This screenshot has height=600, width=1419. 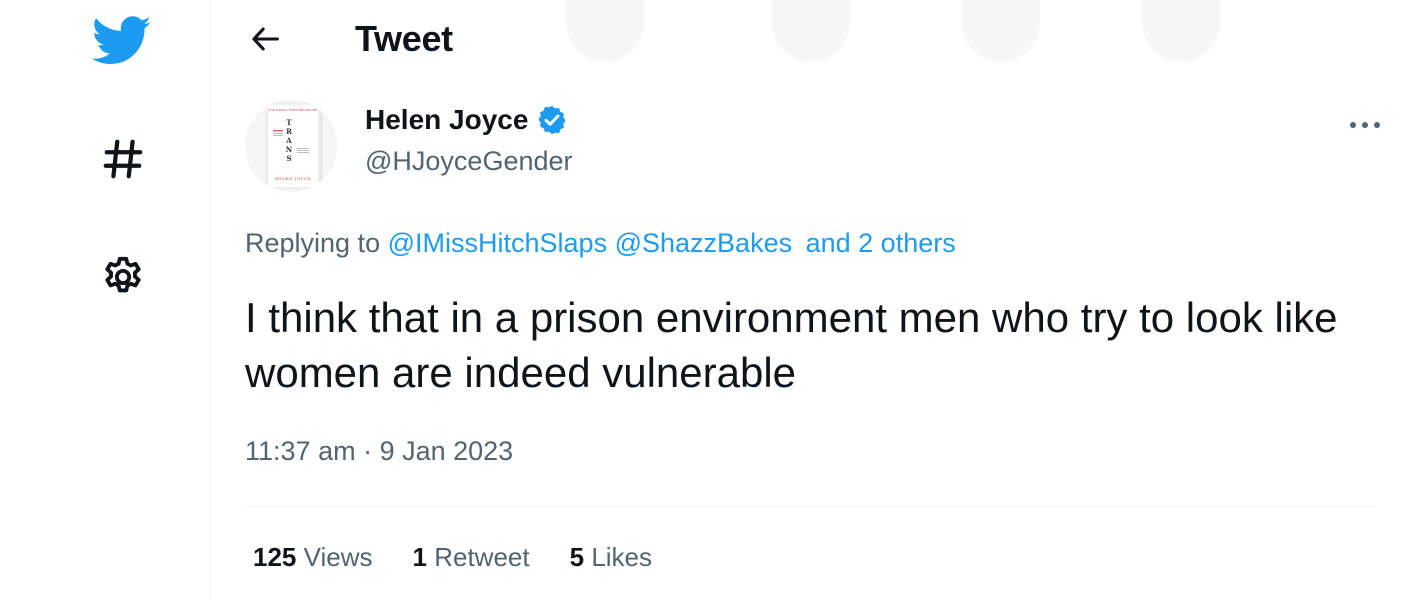 I want to click on book-title-letter: T, so click(x=289, y=122).